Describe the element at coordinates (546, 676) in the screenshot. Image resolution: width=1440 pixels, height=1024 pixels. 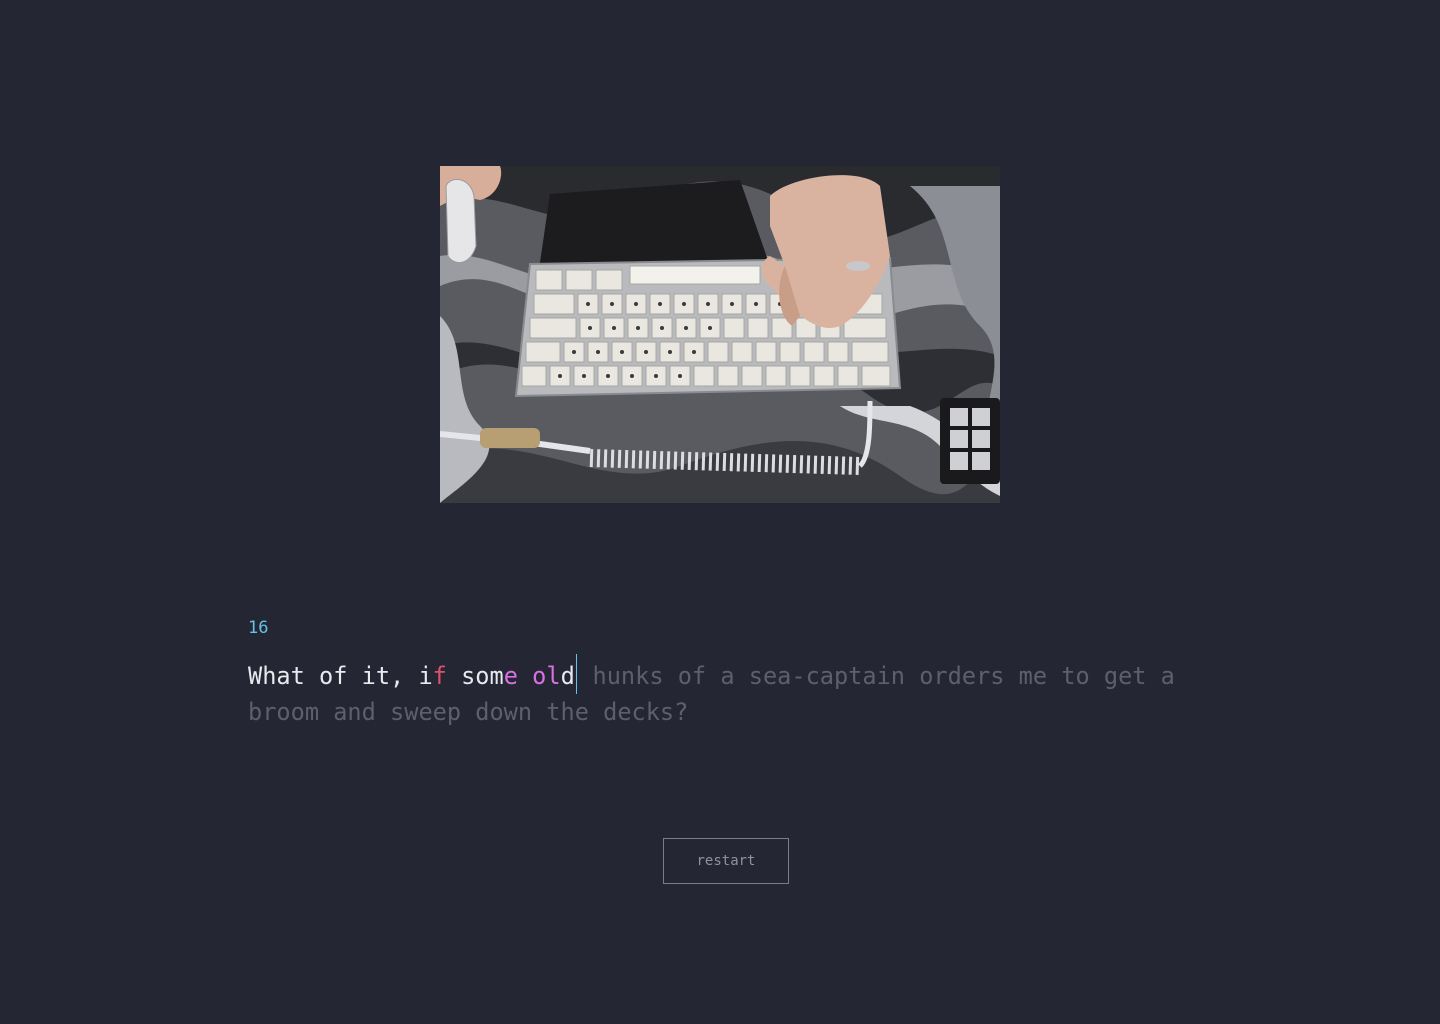
I see `typed-segment: ol` at that location.